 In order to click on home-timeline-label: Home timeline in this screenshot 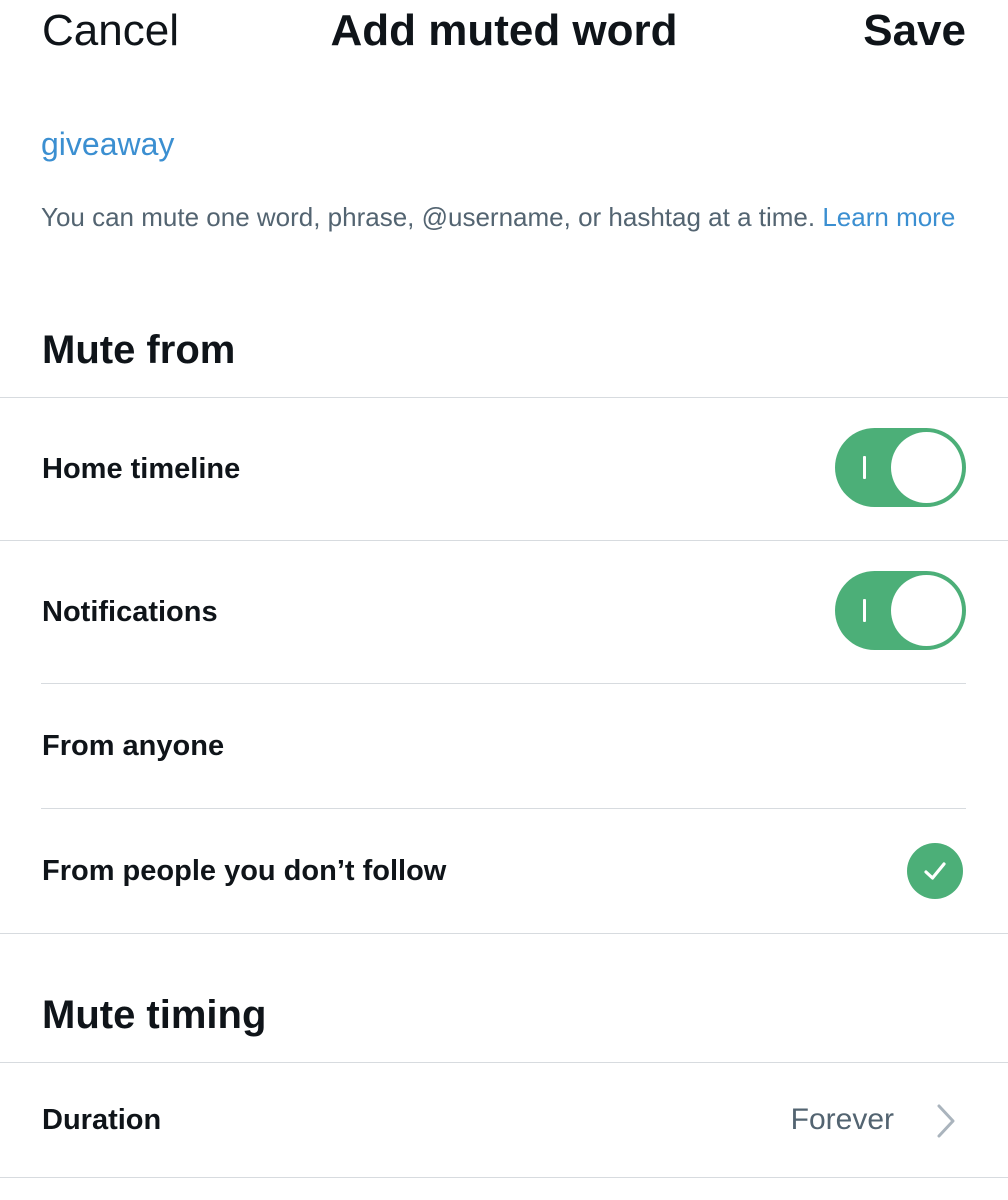, I will do `click(141, 469)`.